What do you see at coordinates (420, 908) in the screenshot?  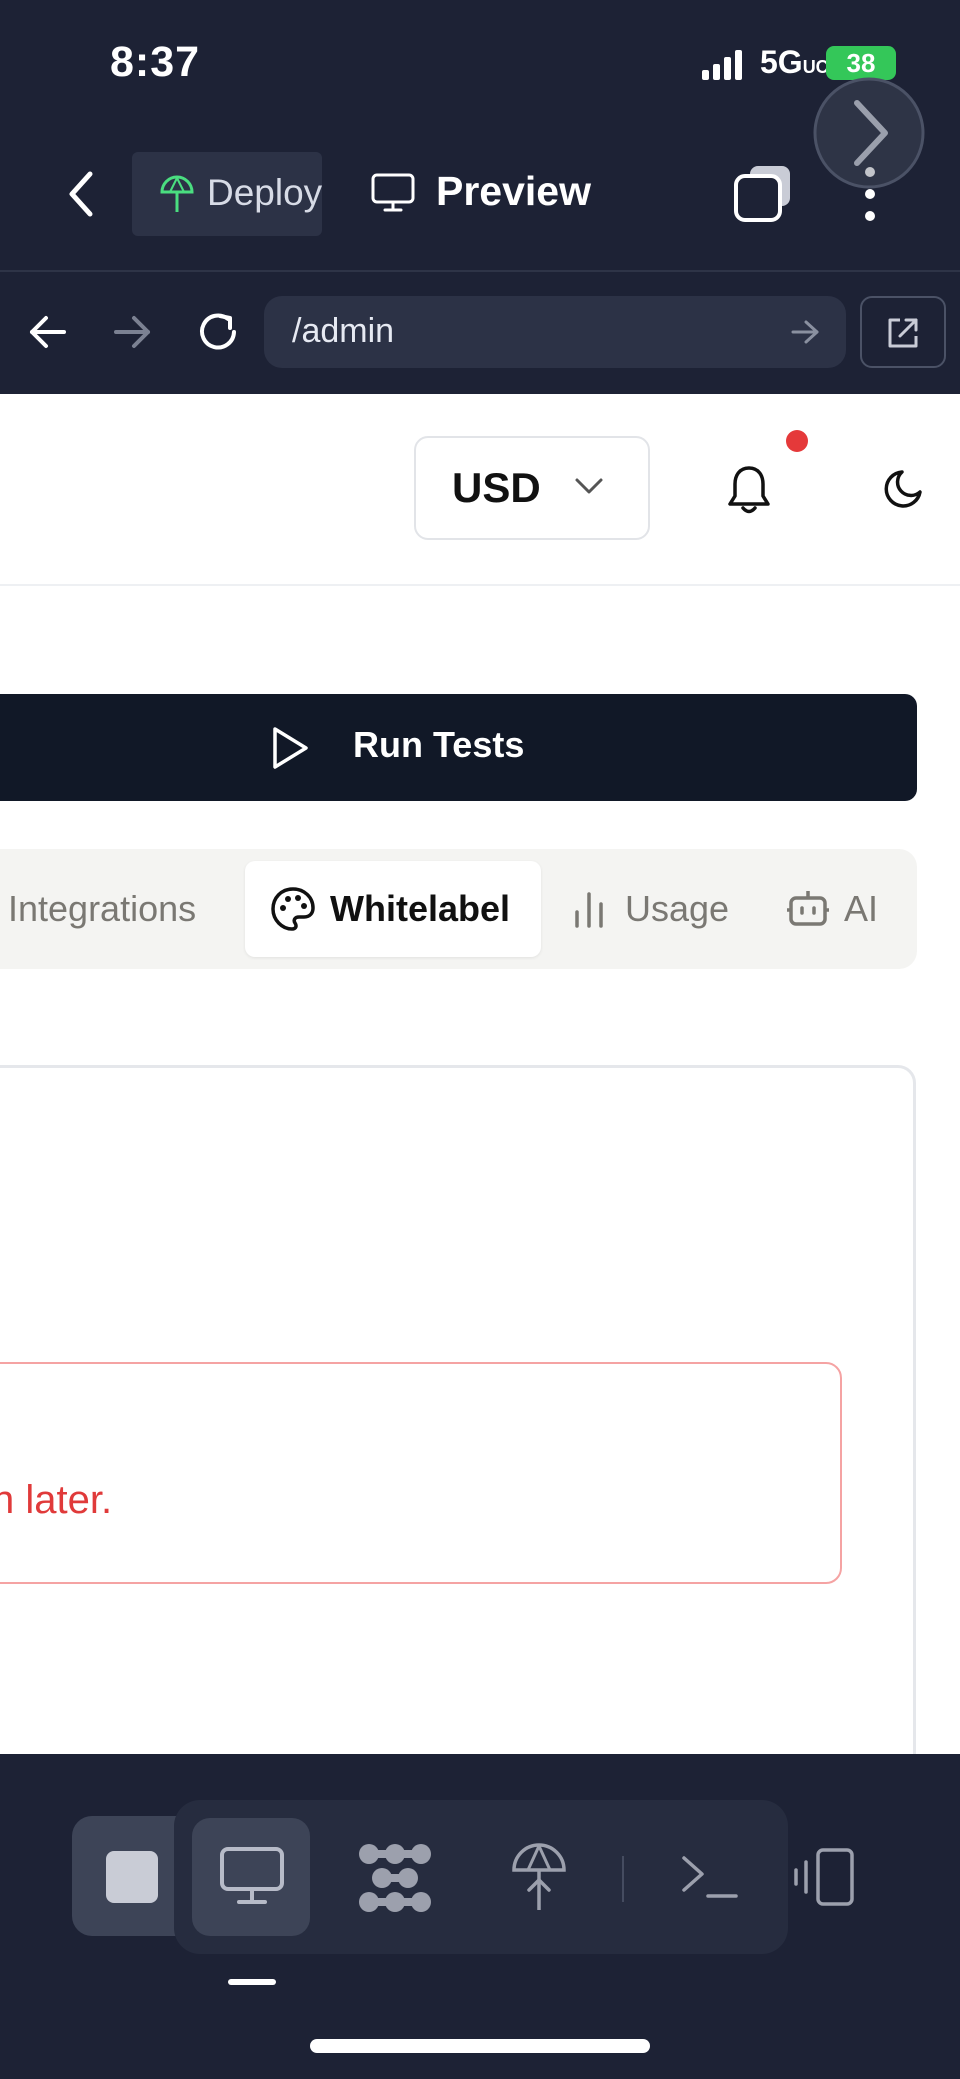 I see `tab-whitelabel-label: Whitelabel` at bounding box center [420, 908].